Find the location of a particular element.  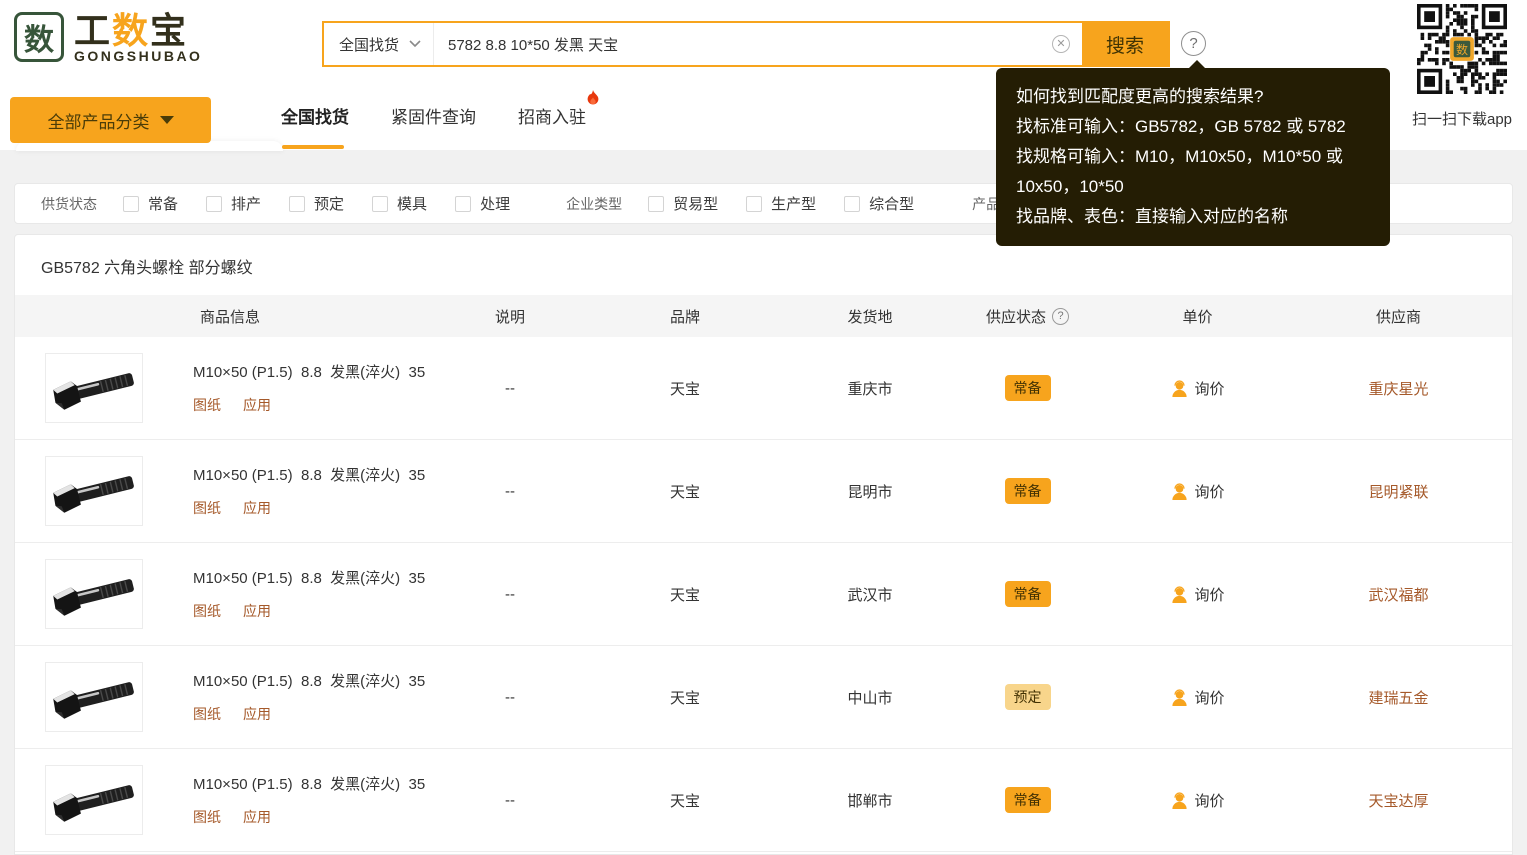

caret-down-icon is located at coordinates (166, 120).